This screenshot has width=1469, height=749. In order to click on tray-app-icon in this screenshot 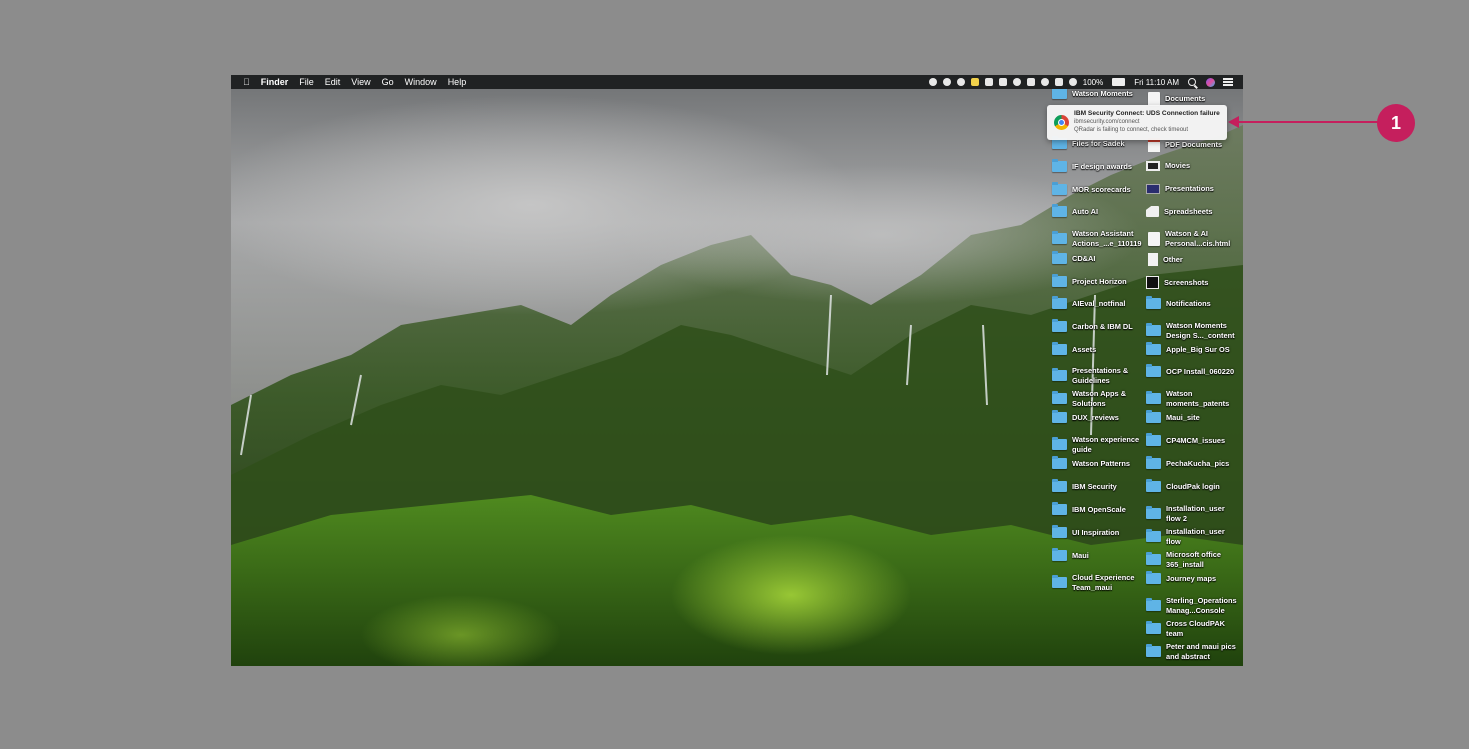, I will do `click(946, 82)`.